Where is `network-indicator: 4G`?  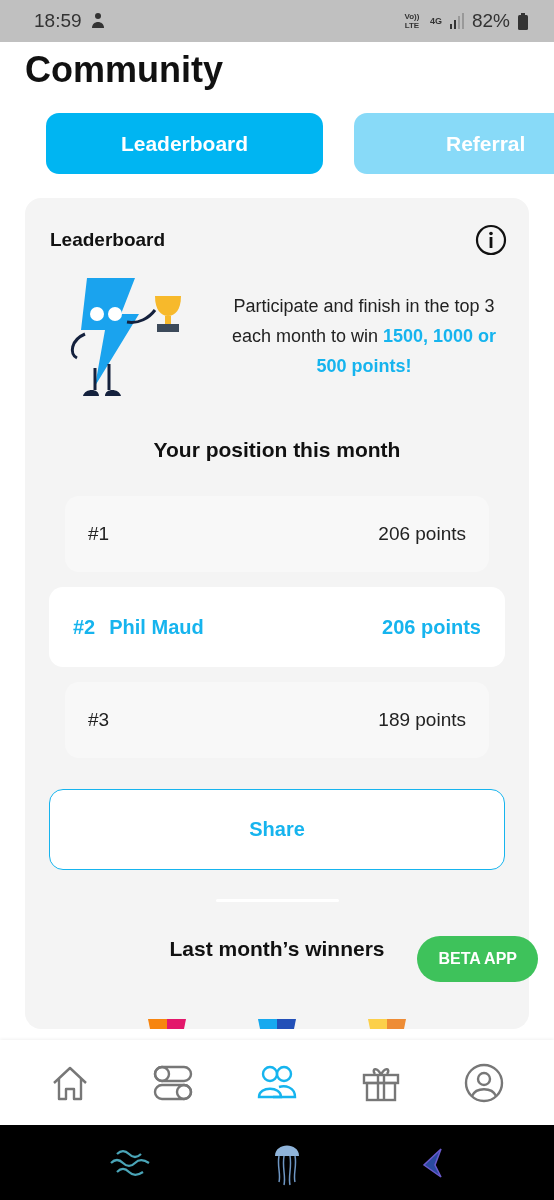 network-indicator: 4G is located at coordinates (435, 21).